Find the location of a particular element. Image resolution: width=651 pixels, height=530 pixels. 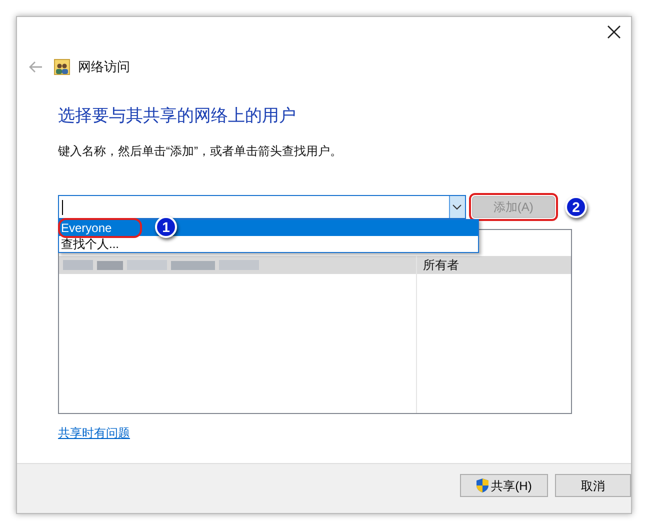

chevron-down-icon is located at coordinates (457, 207).